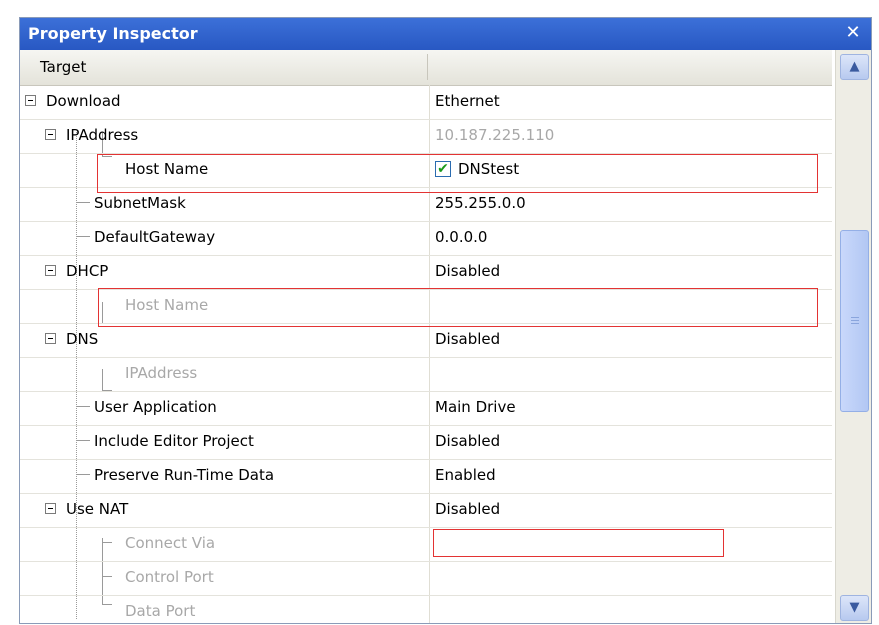  What do you see at coordinates (83, 101) in the screenshot?
I see `property-name: Download` at bounding box center [83, 101].